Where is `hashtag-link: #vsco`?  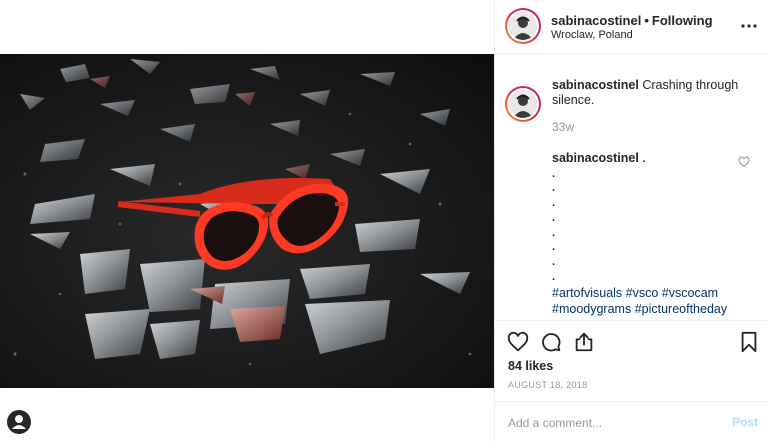
hashtag-link: #vsco is located at coordinates (642, 293).